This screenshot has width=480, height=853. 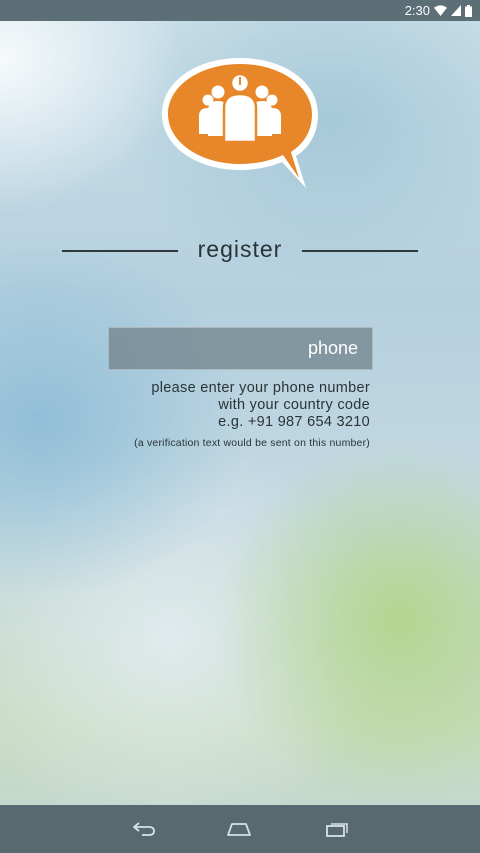 I want to click on status-bar: 2:30, so click(x=240, y=10).